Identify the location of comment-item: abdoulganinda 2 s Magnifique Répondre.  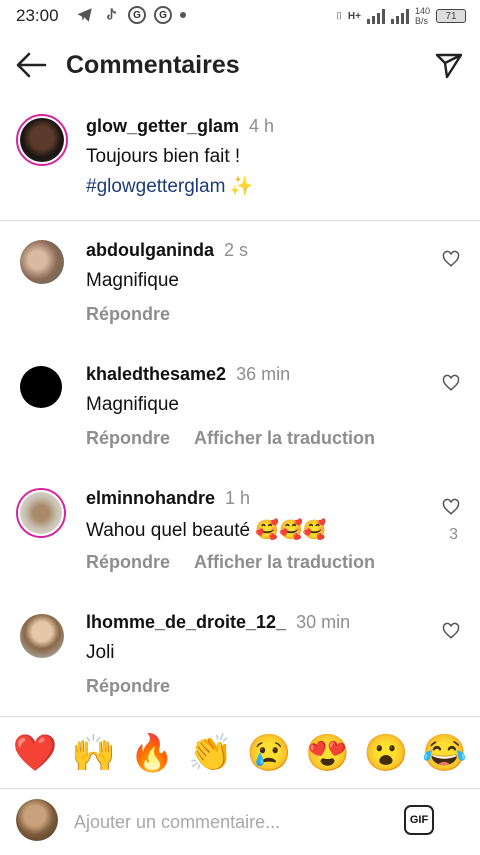
(240, 302).